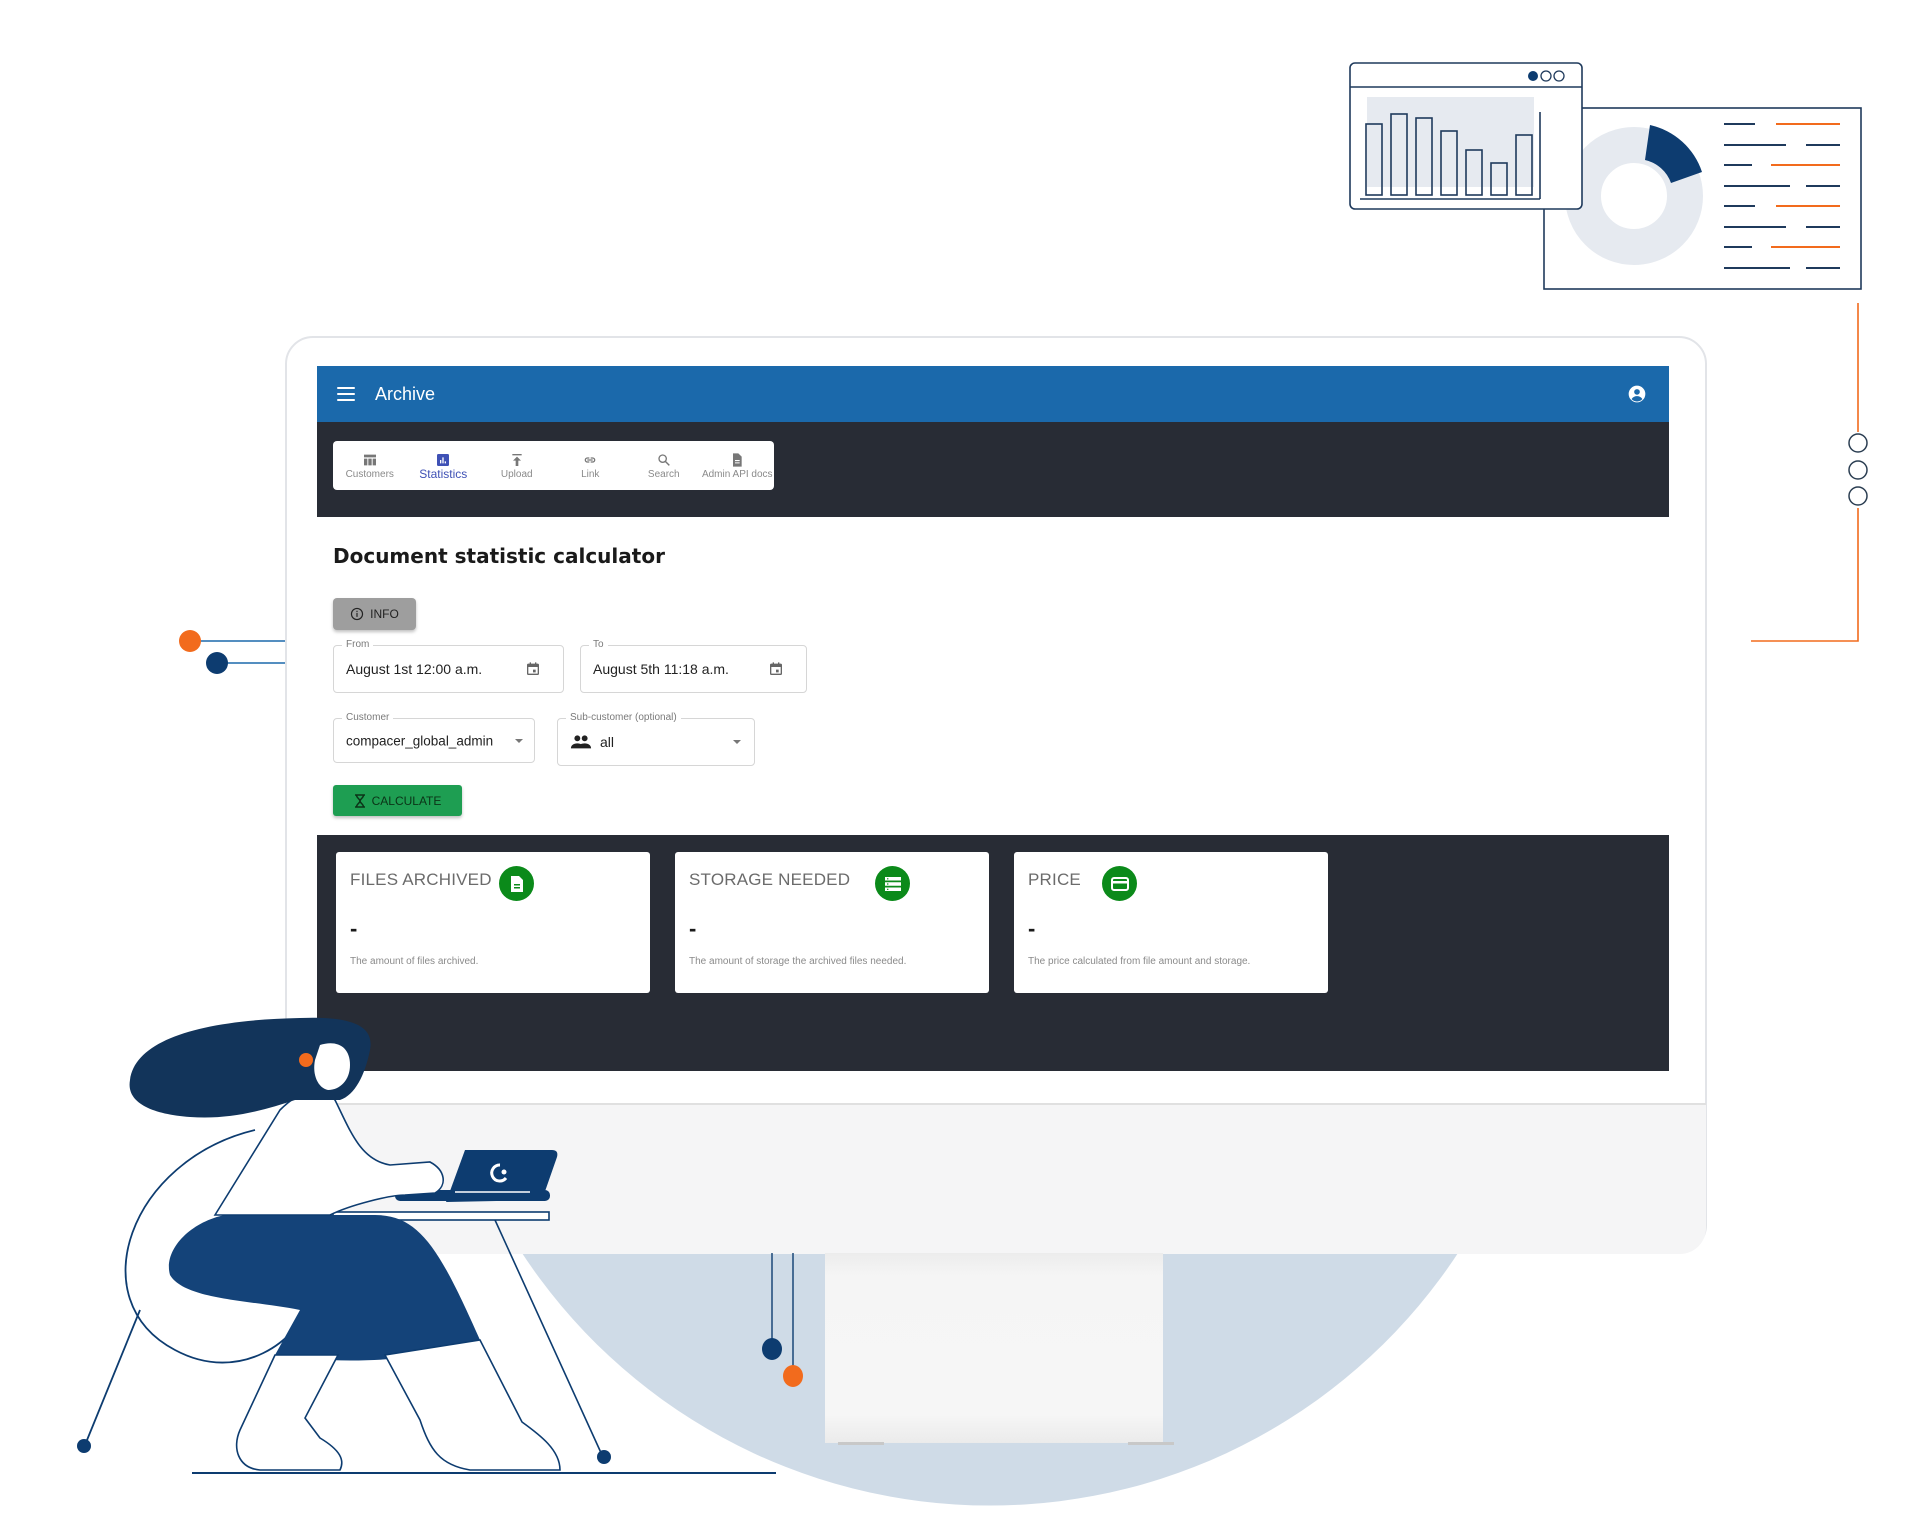 This screenshot has height=1523, width=1920. Describe the element at coordinates (607, 742) in the screenshot. I see `sub-customer-value: all` at that location.